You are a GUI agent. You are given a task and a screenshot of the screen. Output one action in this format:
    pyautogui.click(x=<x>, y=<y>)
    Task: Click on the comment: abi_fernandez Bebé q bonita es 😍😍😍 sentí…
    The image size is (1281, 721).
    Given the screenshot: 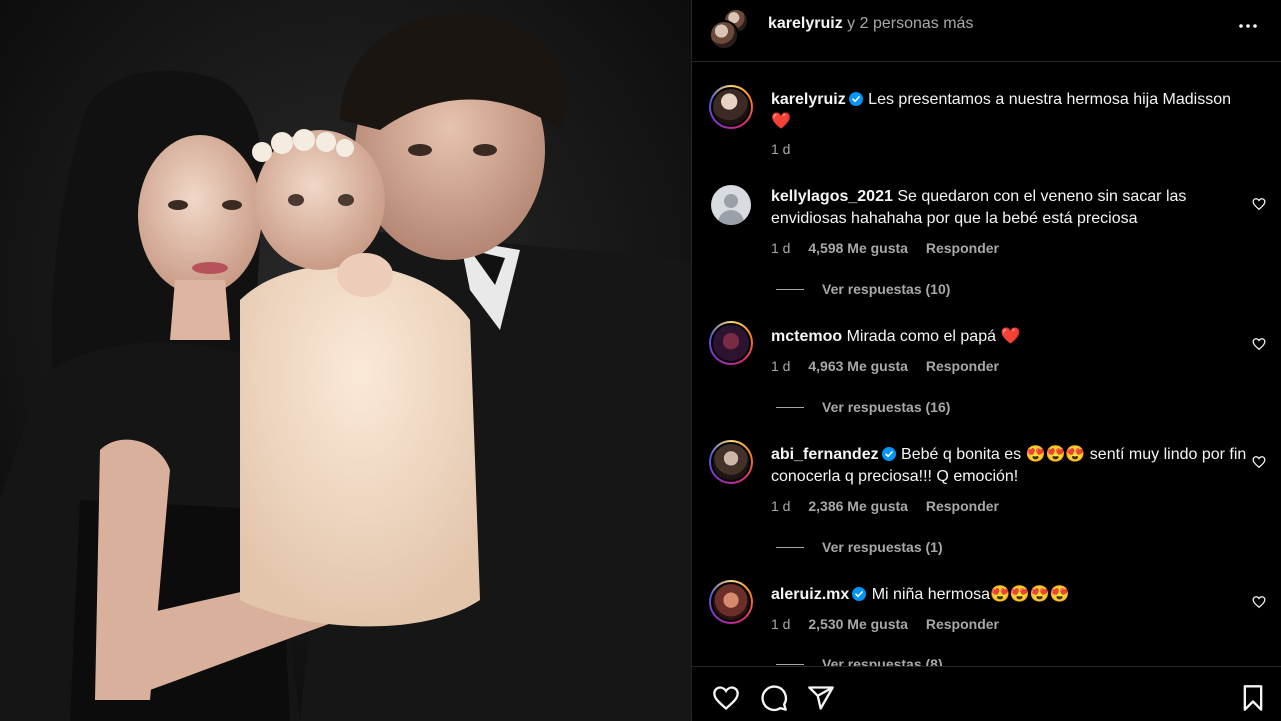 What is the action you would take?
    pyautogui.click(x=1011, y=466)
    